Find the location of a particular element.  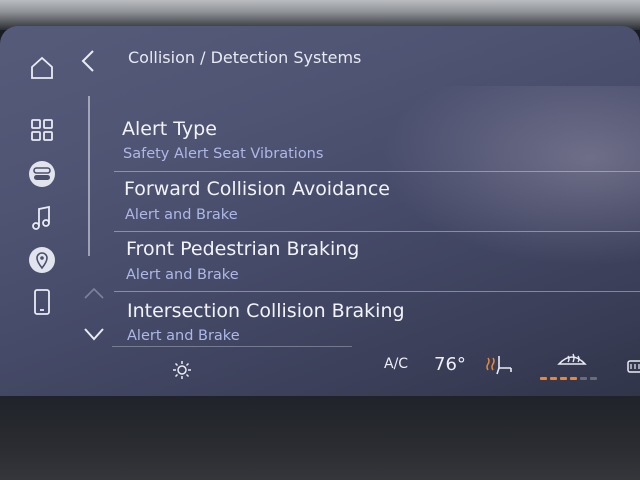

scroll-track is located at coordinates (89, 176).